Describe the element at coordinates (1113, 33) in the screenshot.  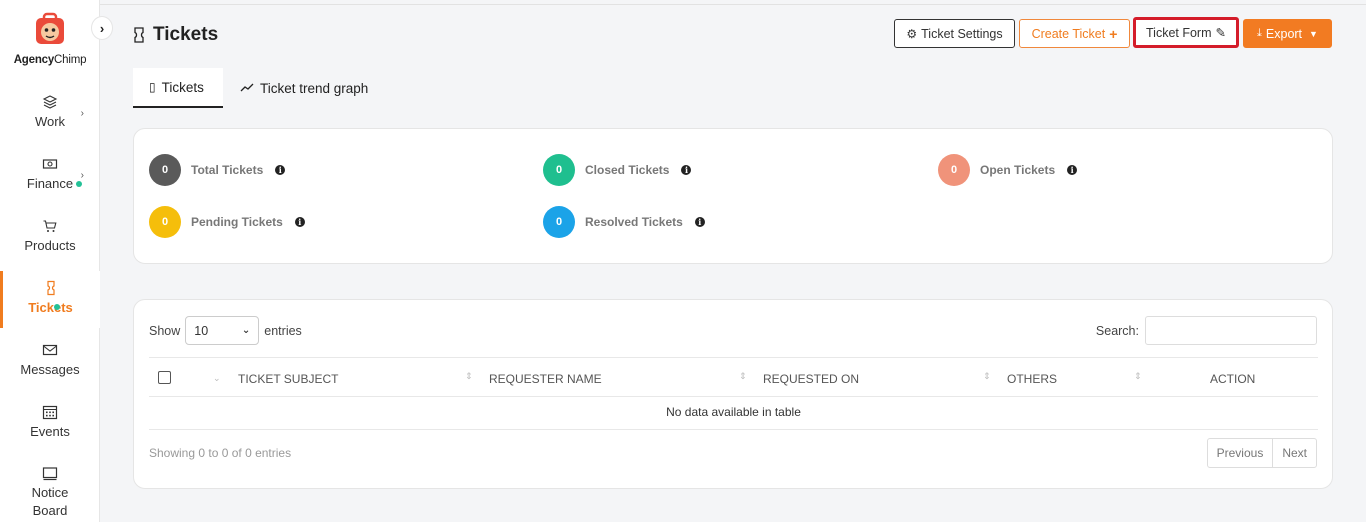
I see `plus-icon: +` at that location.